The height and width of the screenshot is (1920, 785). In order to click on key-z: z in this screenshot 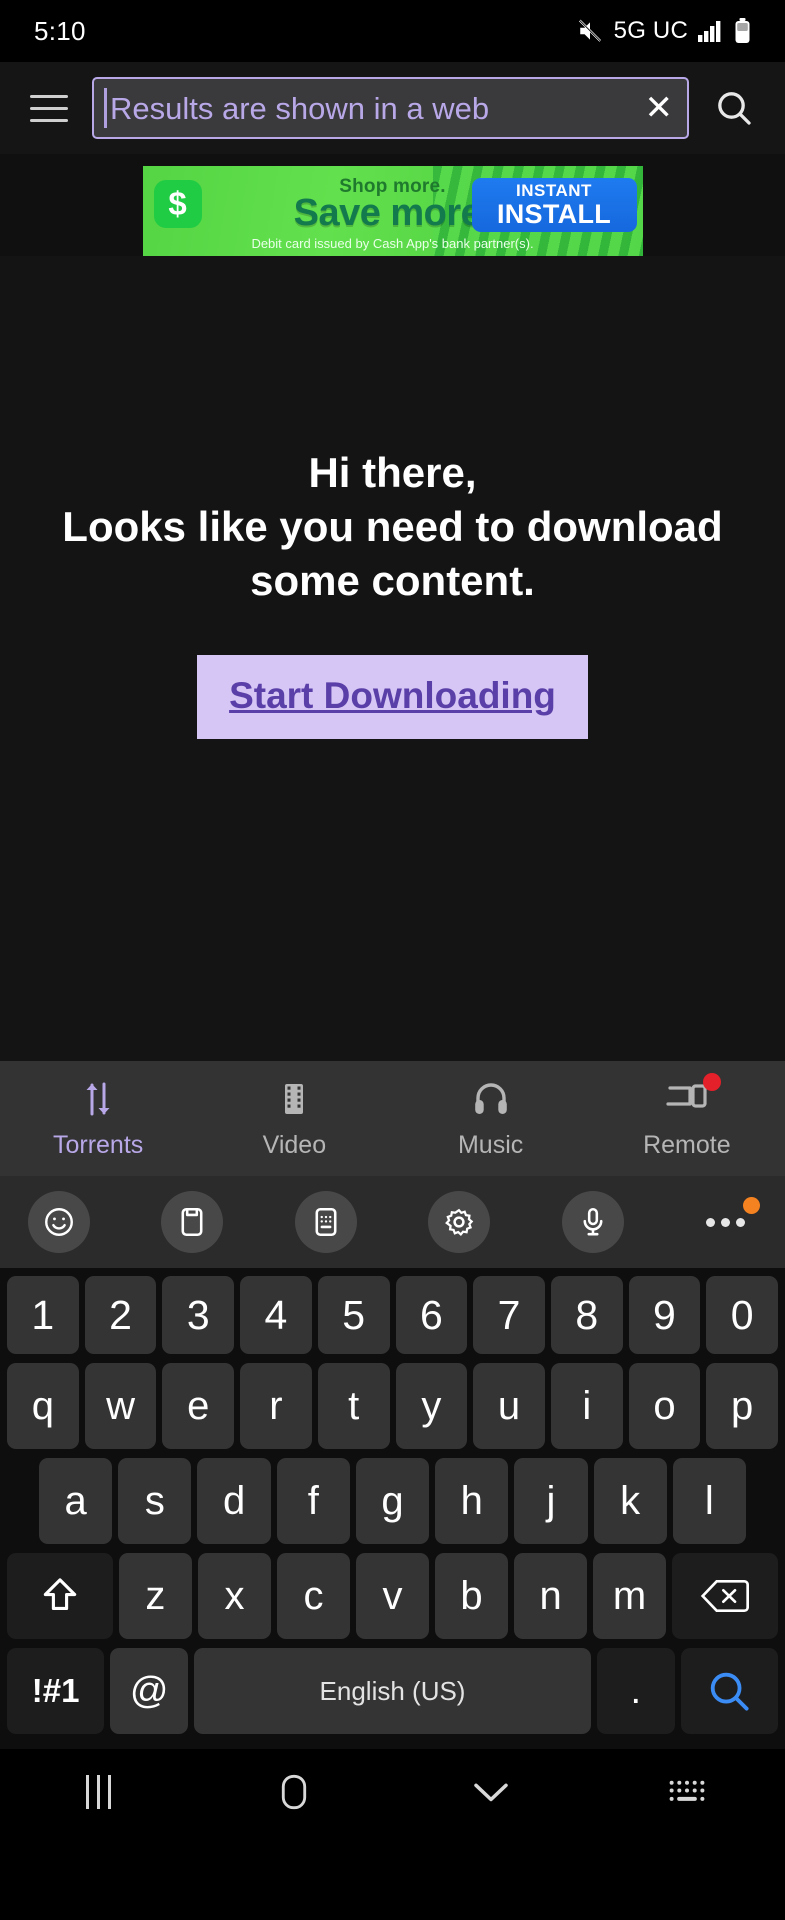, I will do `click(155, 1596)`.